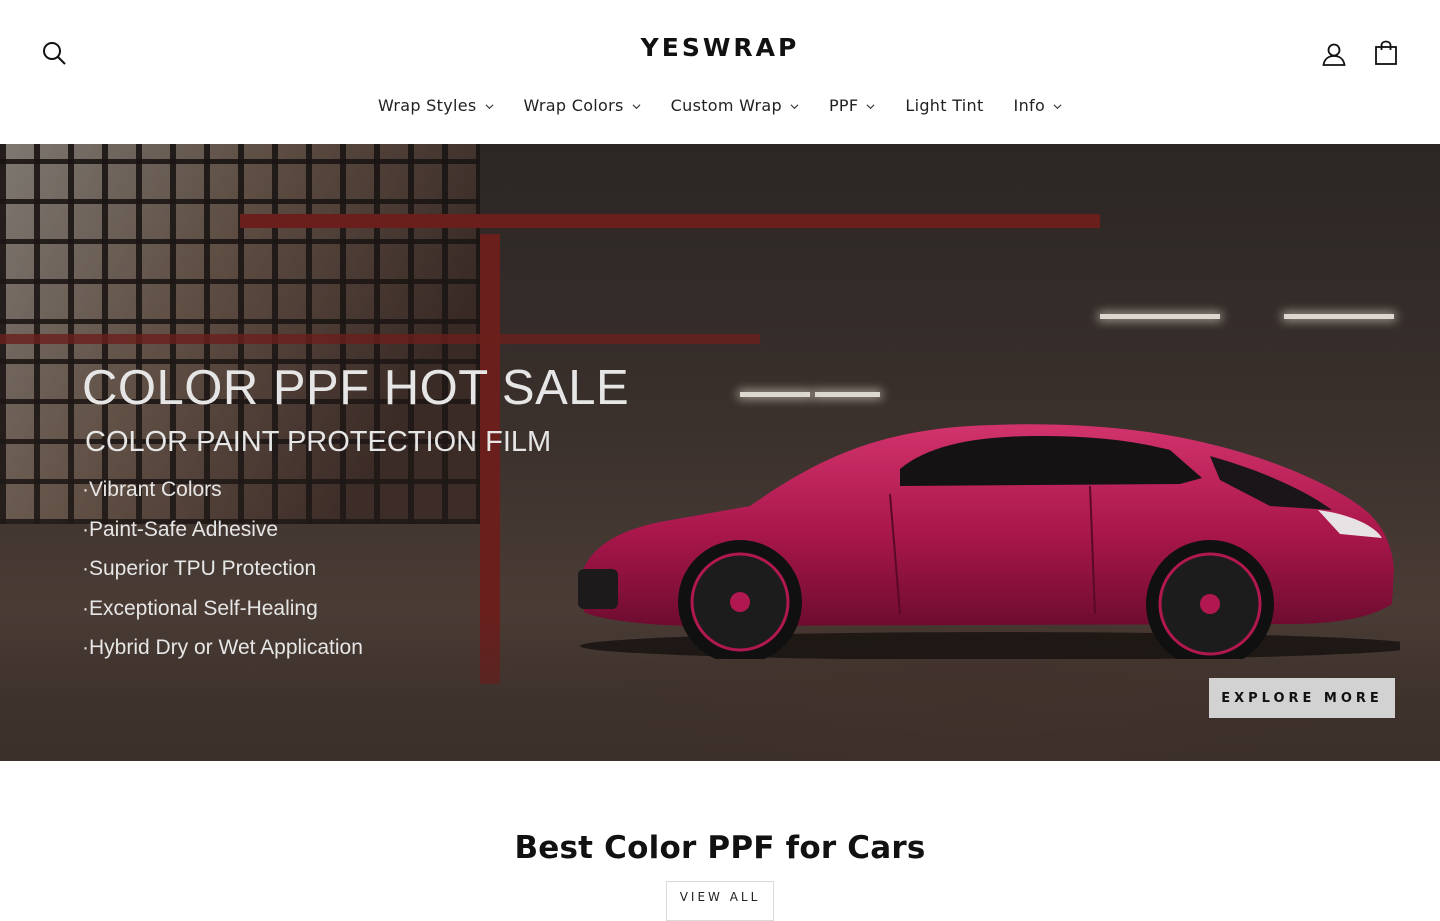 The height and width of the screenshot is (921, 1440). I want to click on feature-item: ·Exceptional Self-Healing, so click(200, 608).